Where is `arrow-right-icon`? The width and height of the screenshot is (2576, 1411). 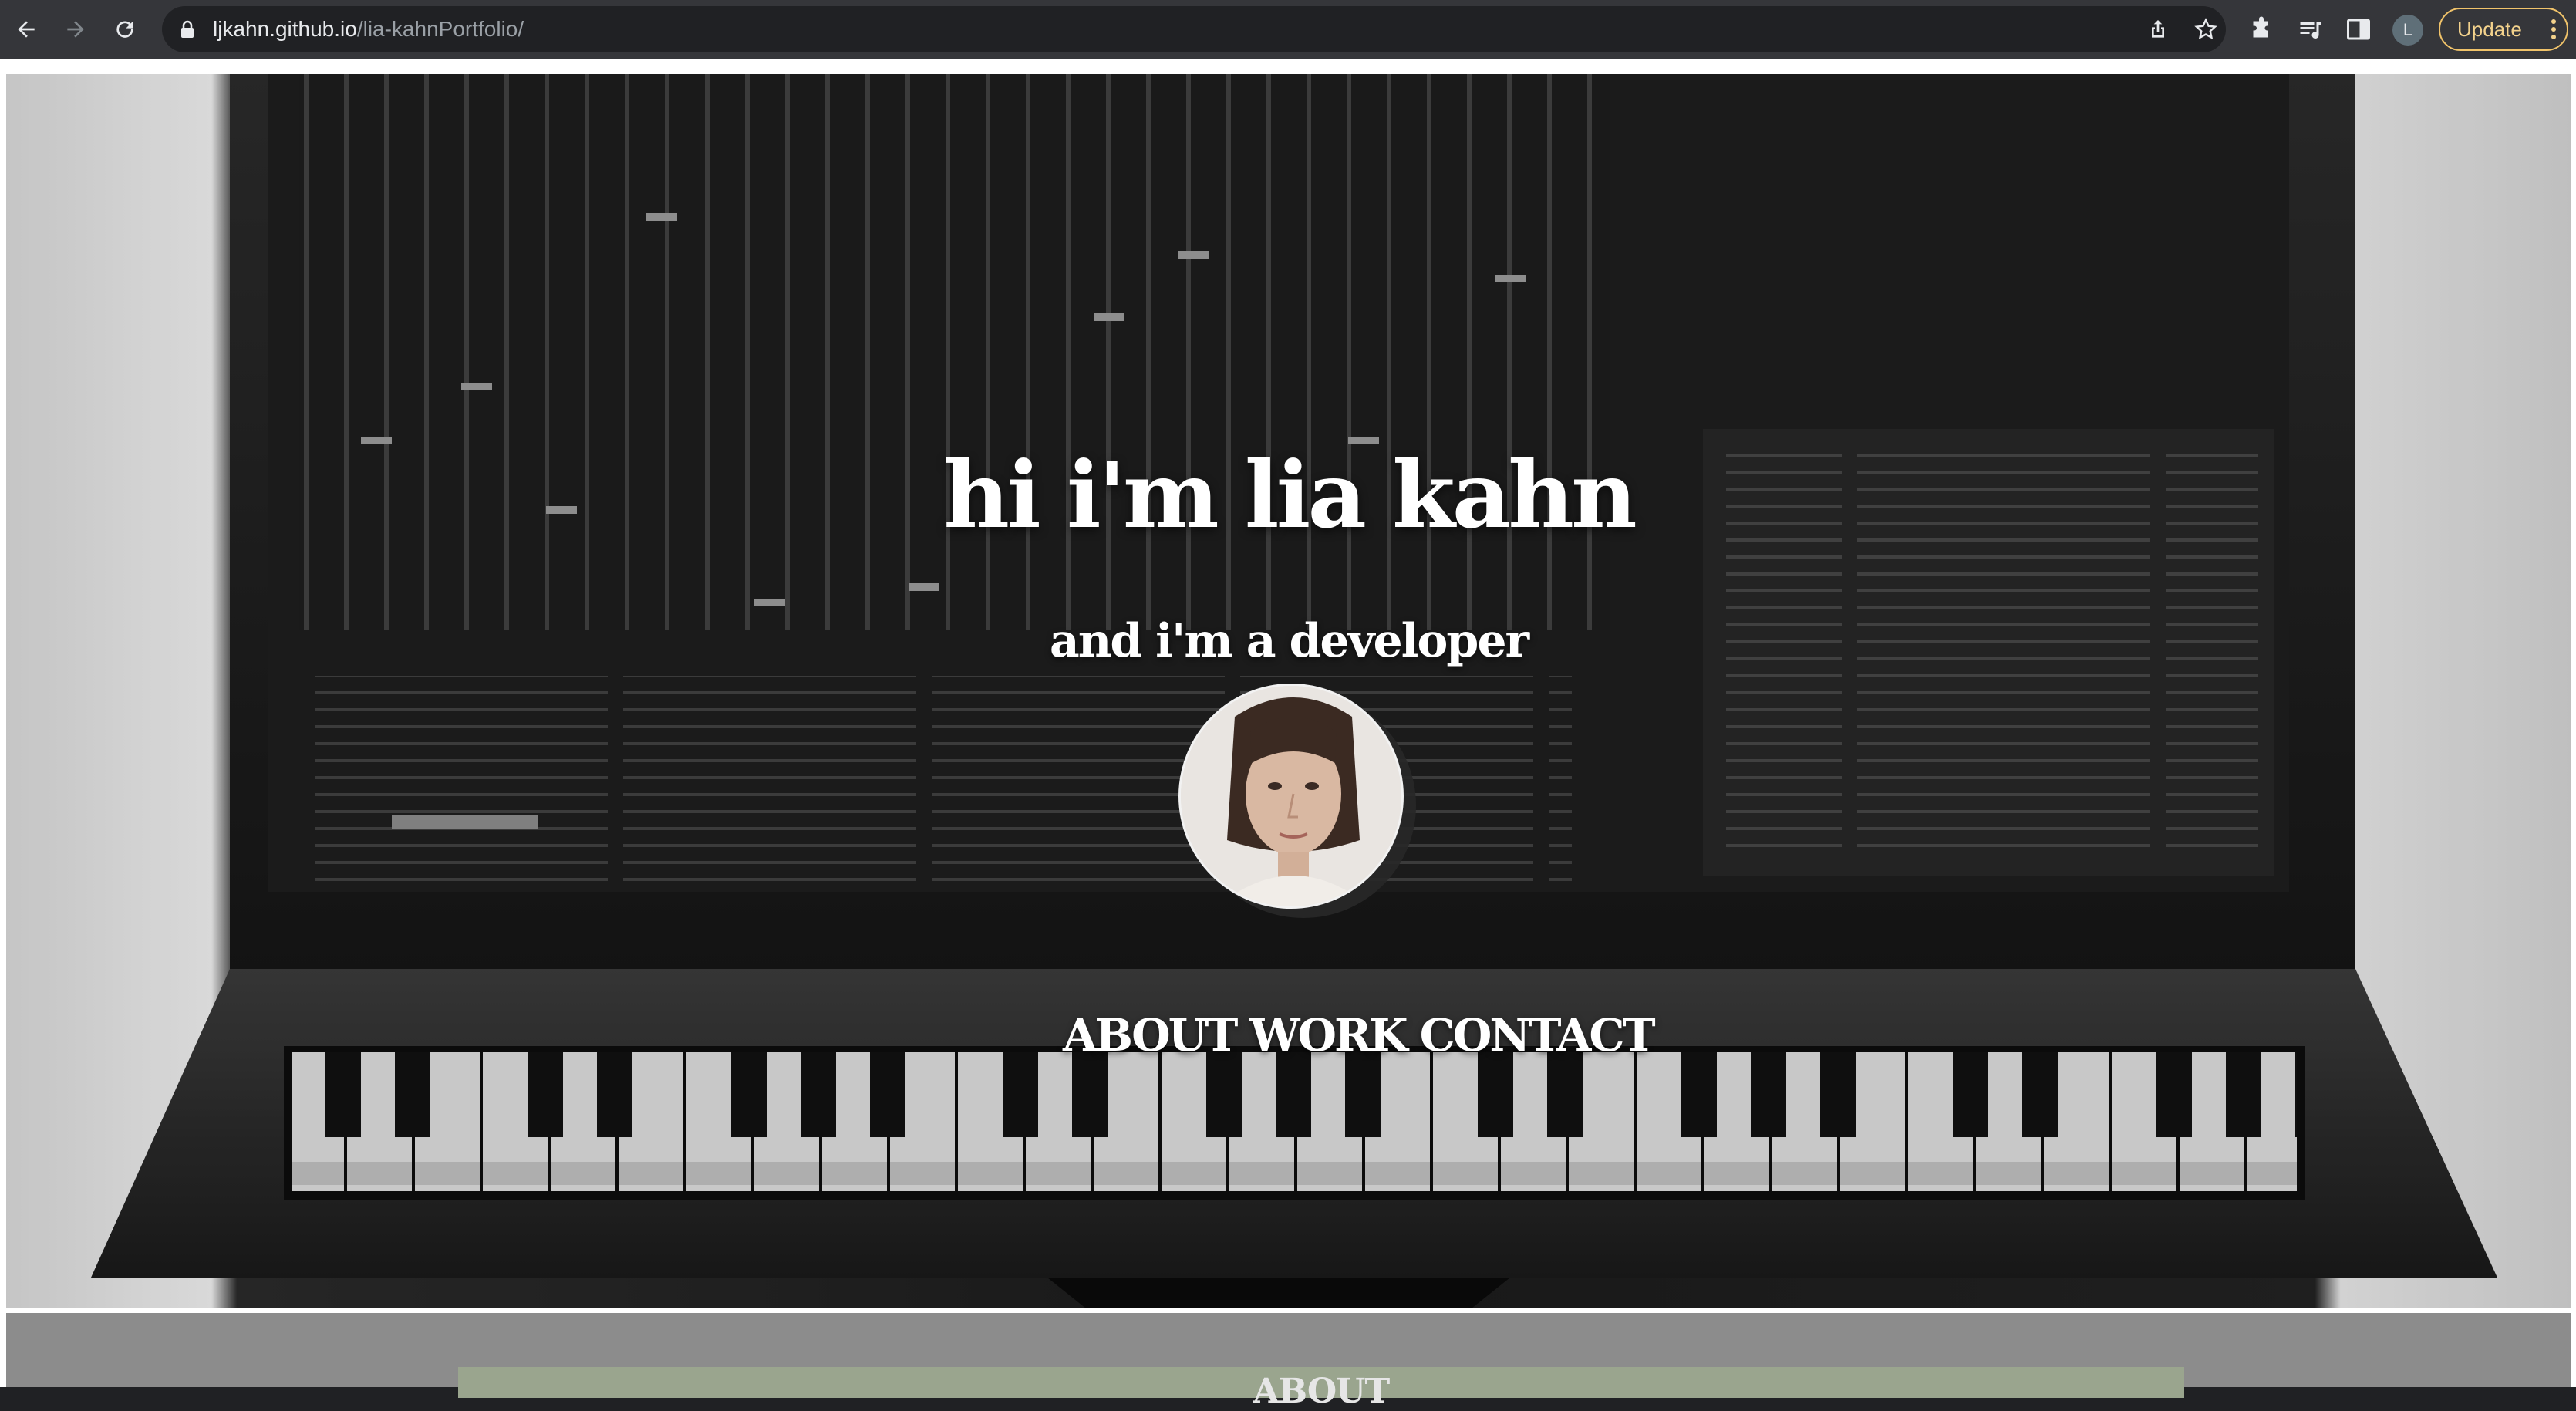
arrow-right-icon is located at coordinates (75, 29).